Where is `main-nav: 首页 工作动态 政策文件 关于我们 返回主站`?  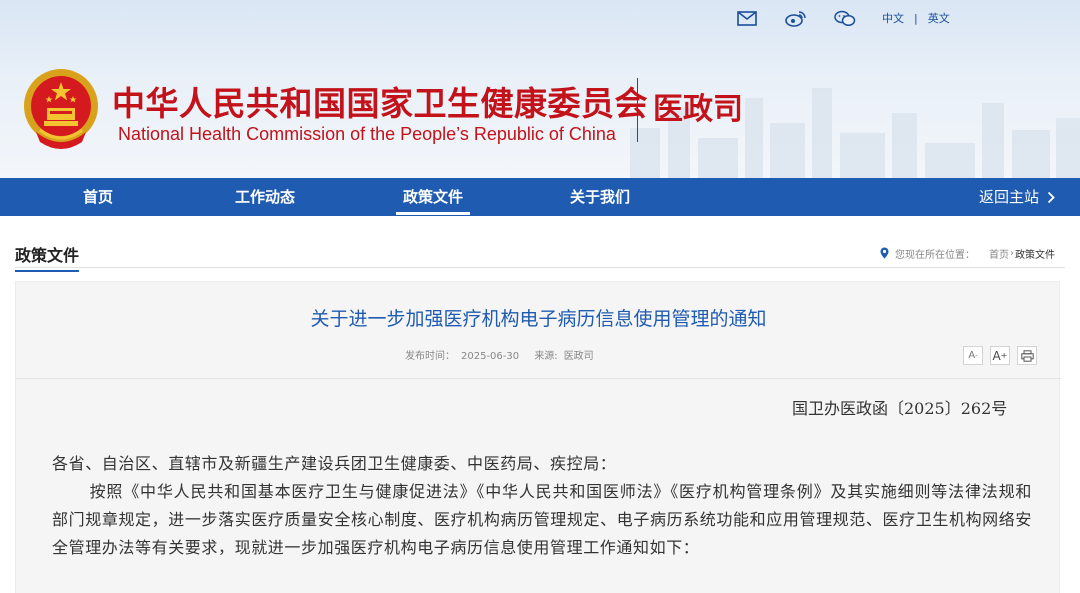
main-nav: 首页 工作动态 政策文件 关于我们 返回主站 is located at coordinates (540, 197).